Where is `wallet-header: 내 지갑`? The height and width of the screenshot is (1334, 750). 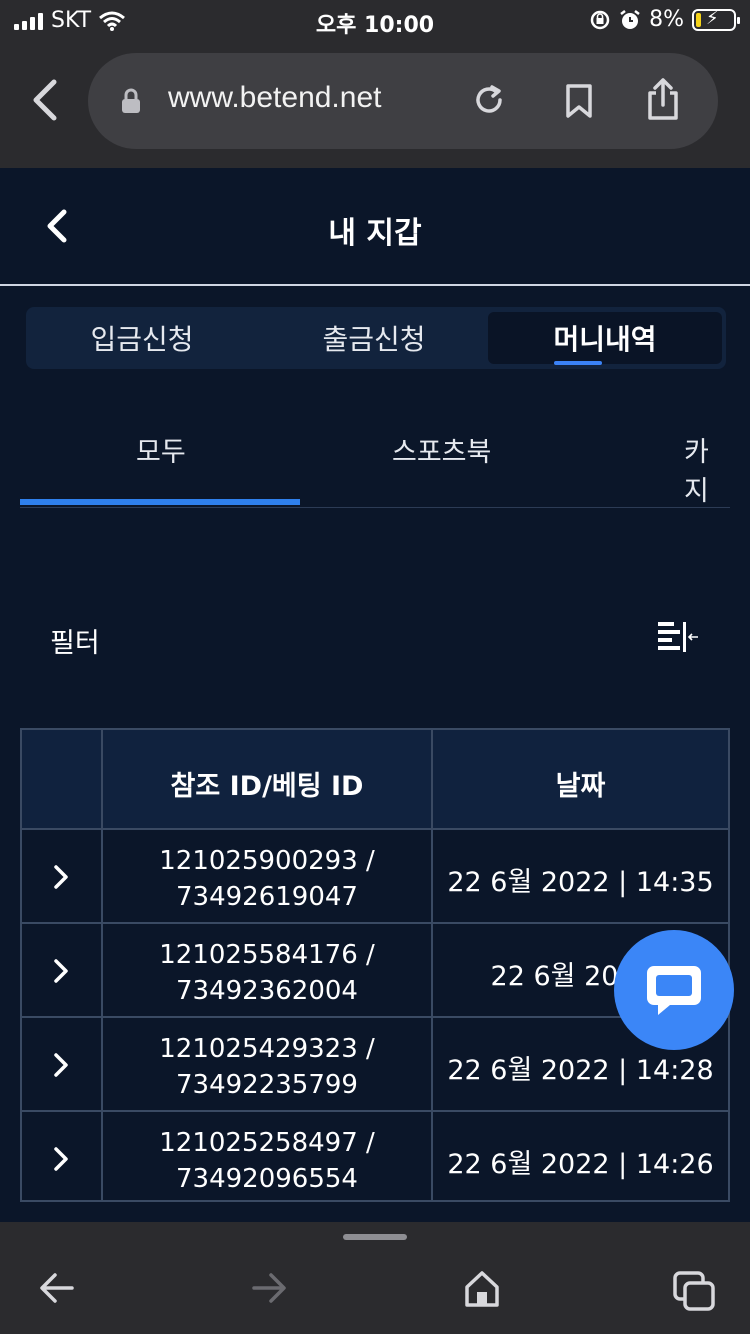 wallet-header: 내 지갑 is located at coordinates (375, 227).